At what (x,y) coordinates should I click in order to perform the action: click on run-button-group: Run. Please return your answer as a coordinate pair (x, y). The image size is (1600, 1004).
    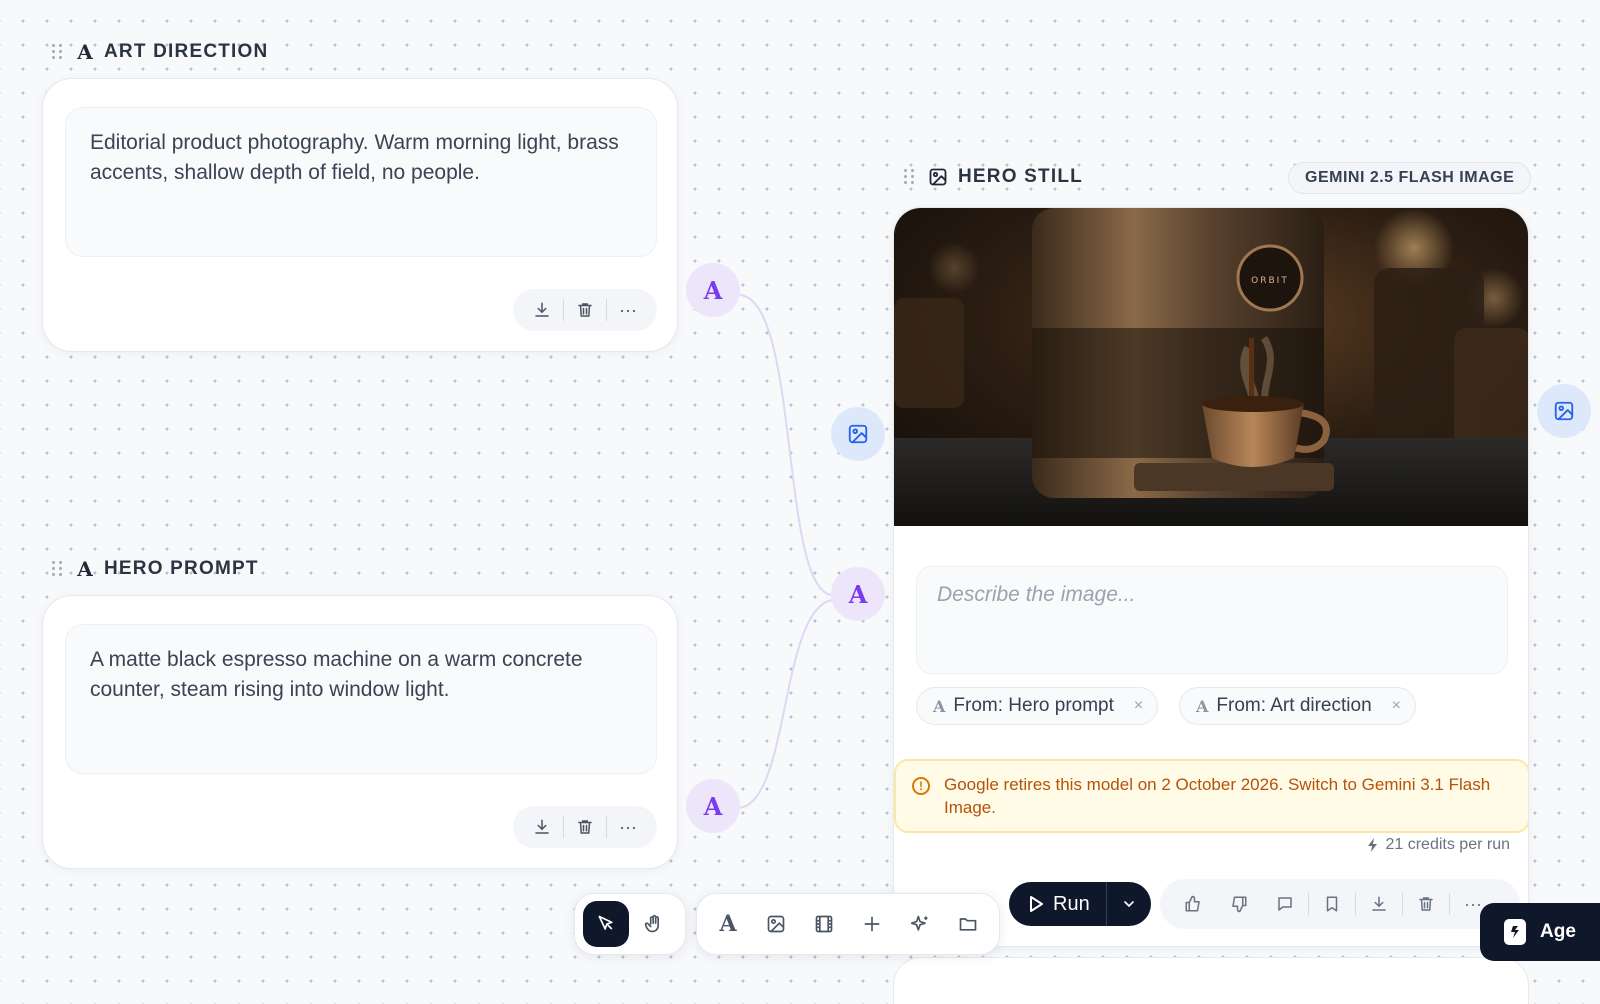
    Looking at the image, I should click on (1080, 904).